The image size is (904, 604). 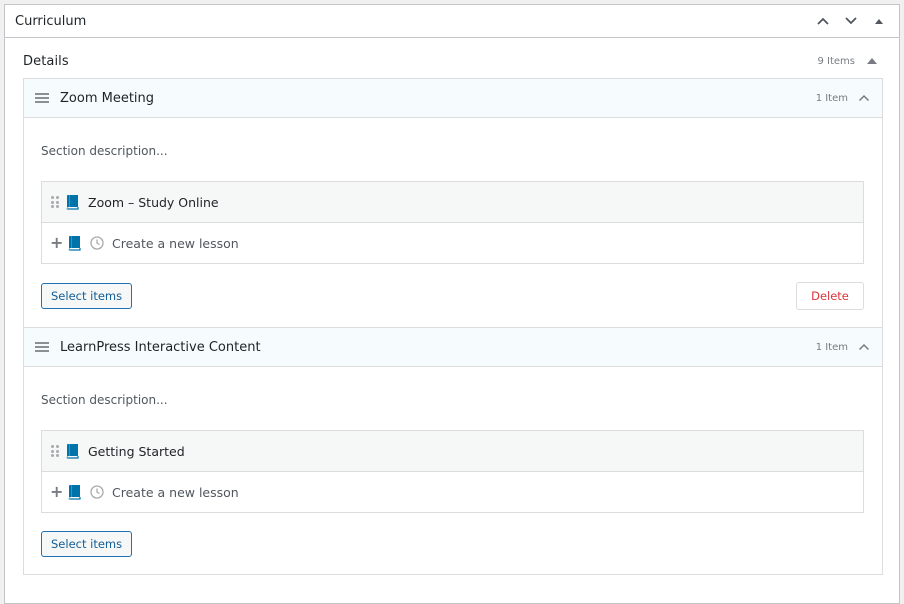 What do you see at coordinates (872, 61) in the screenshot?
I see `collapse-all-icon` at bounding box center [872, 61].